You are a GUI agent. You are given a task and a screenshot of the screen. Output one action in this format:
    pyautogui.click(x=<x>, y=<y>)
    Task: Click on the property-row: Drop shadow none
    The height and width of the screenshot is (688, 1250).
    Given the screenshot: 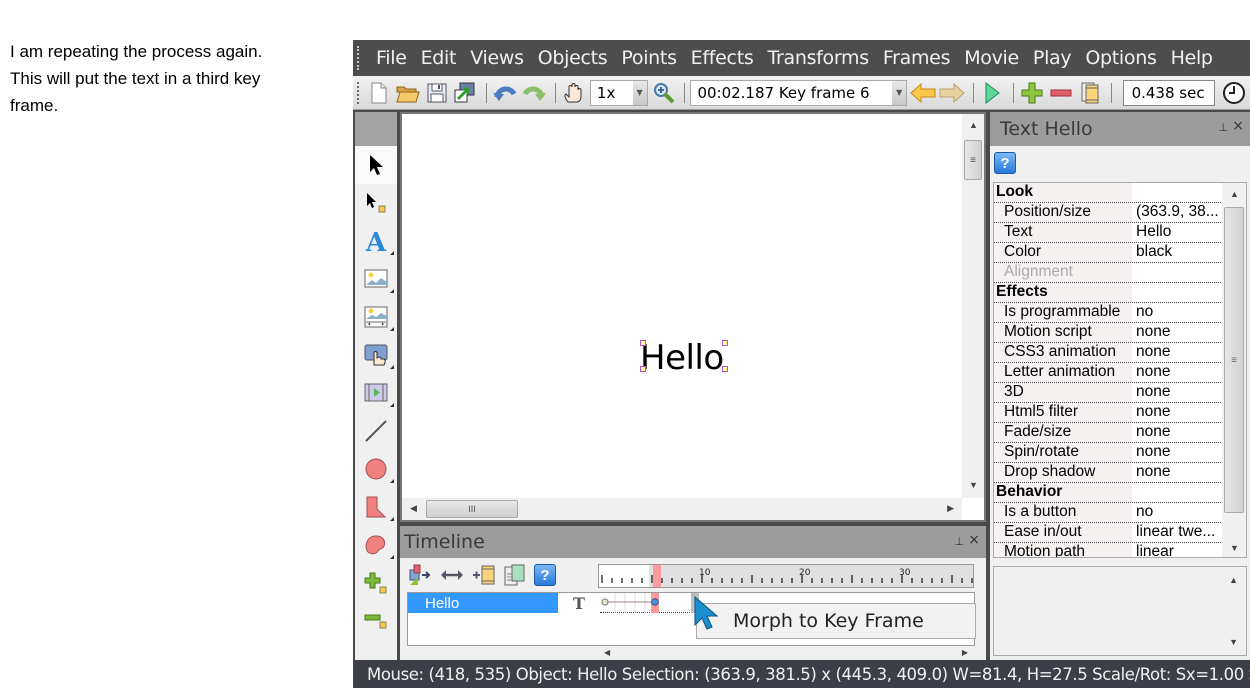 What is the action you would take?
    pyautogui.click(x=1108, y=473)
    